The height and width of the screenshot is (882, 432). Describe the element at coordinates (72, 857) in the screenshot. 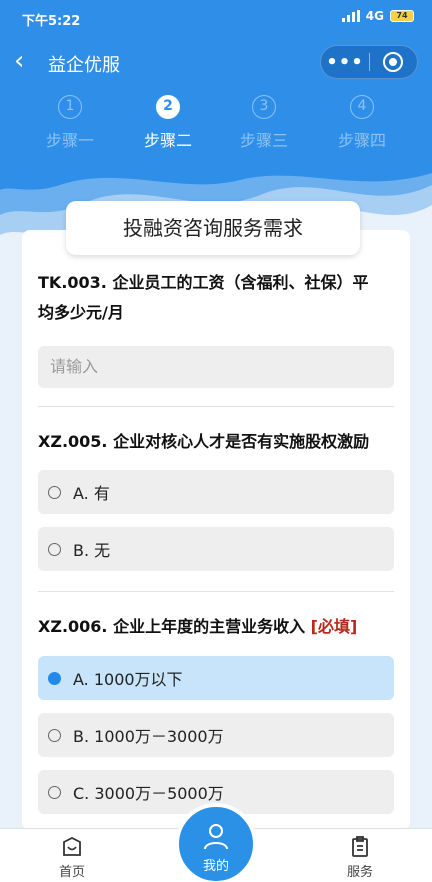

I see `tab-home: 首页` at that location.